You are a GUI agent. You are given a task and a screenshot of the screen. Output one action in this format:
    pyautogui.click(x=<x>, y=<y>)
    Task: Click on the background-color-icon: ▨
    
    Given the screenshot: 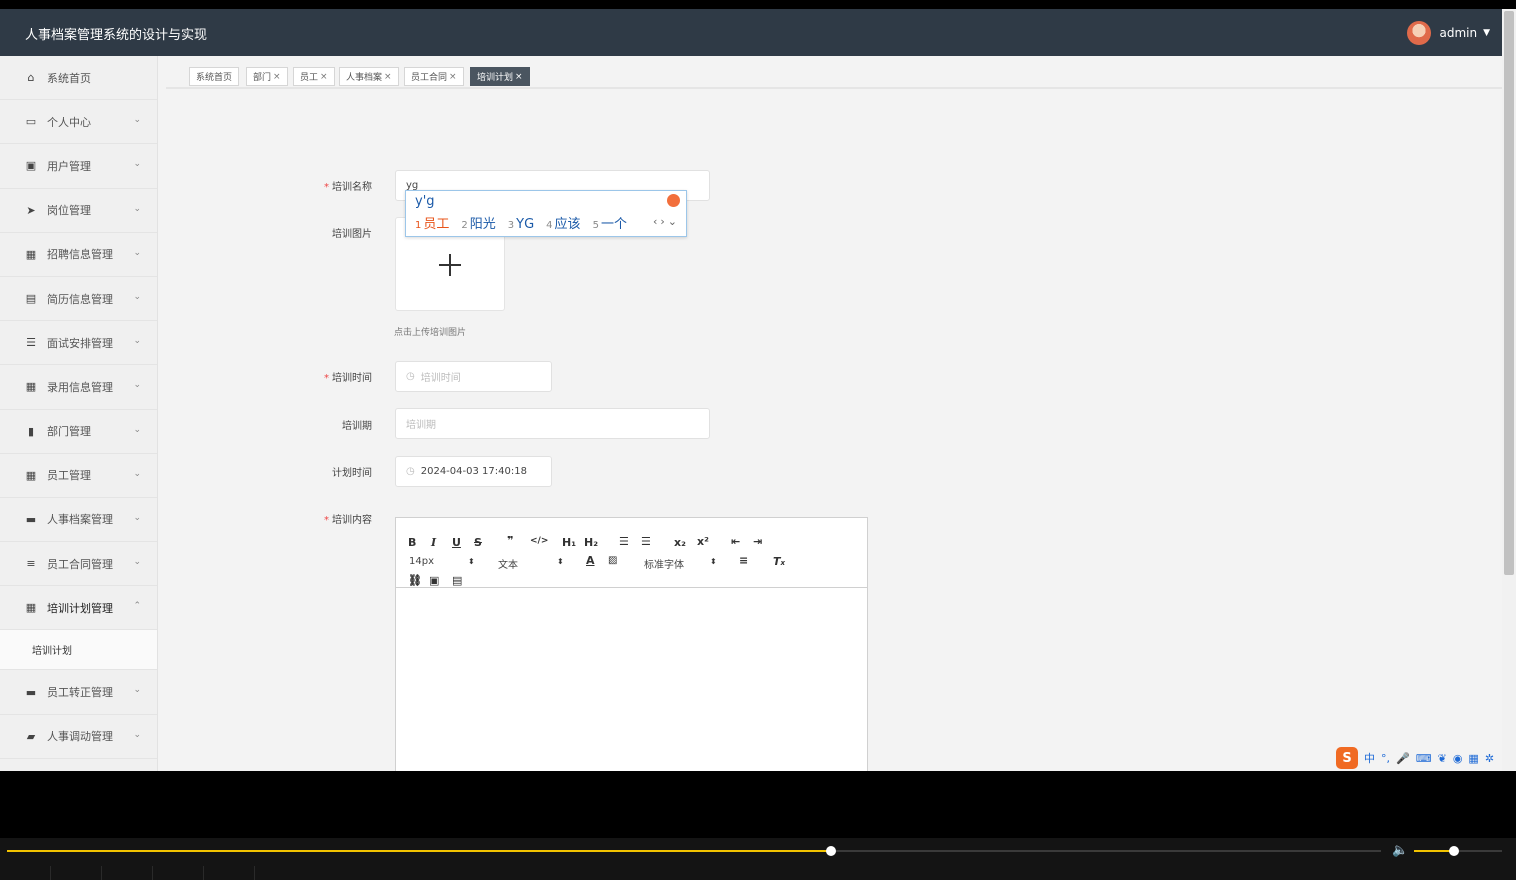 What is the action you would take?
    pyautogui.click(x=612, y=560)
    